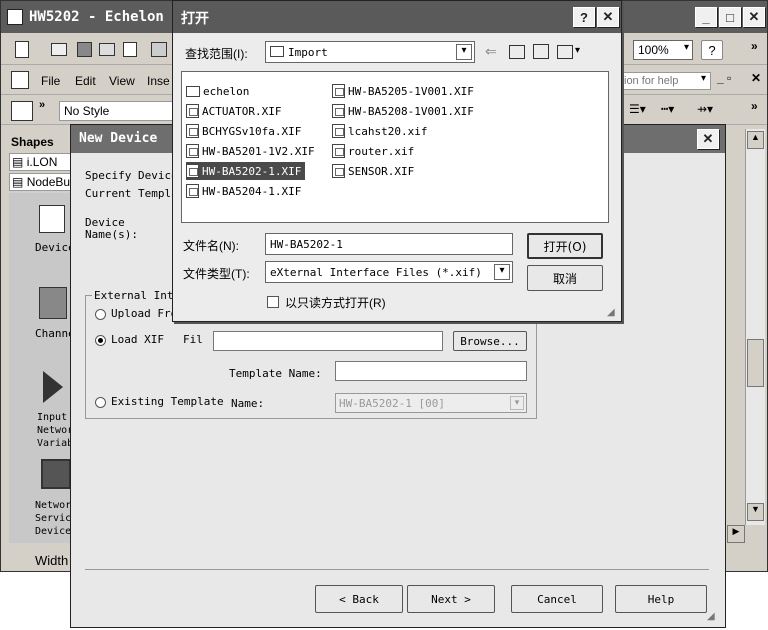 The height and width of the screenshot is (630, 768). I want to click on channel-icon, so click(53, 303).